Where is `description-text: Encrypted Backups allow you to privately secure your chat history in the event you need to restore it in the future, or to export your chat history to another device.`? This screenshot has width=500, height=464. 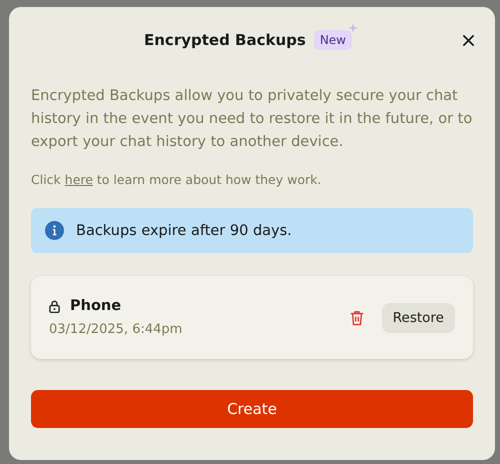 description-text: Encrypted Backups allow you to privately secure your chat history in the event you need to restore it in the future, or to export your chat history to another device. is located at coordinates (252, 119).